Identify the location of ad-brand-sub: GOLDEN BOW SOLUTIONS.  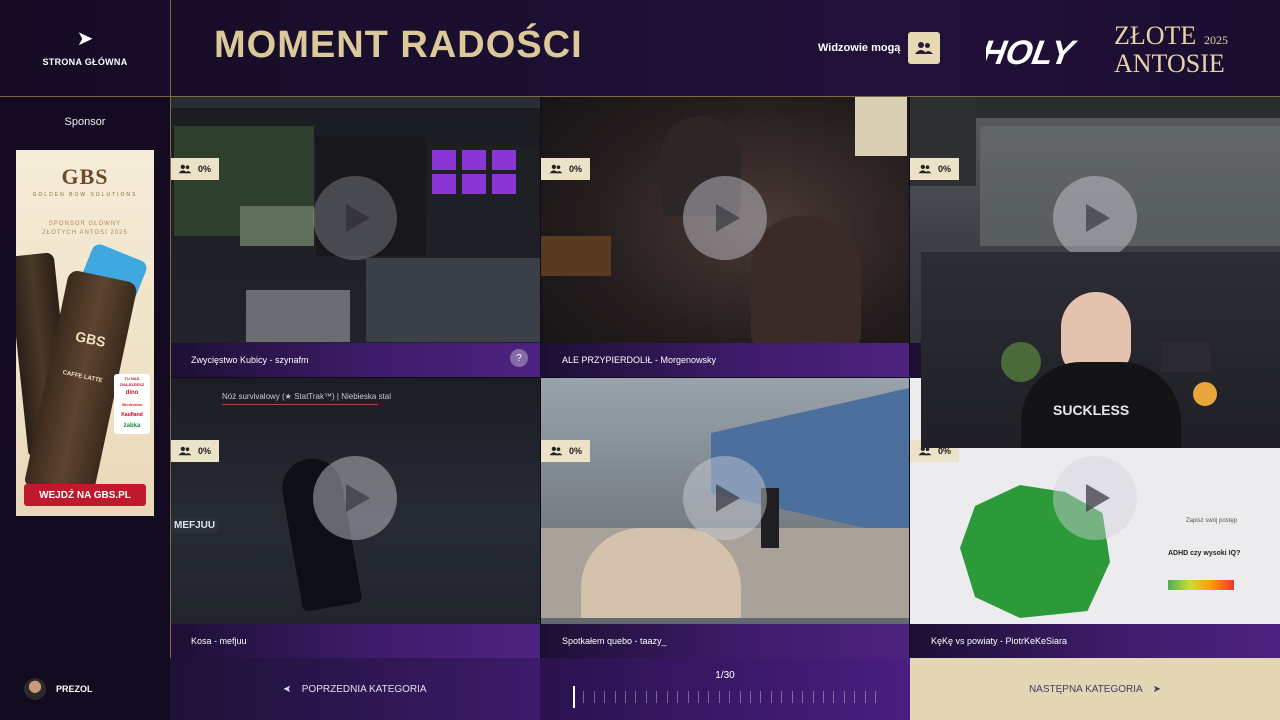
(85, 195).